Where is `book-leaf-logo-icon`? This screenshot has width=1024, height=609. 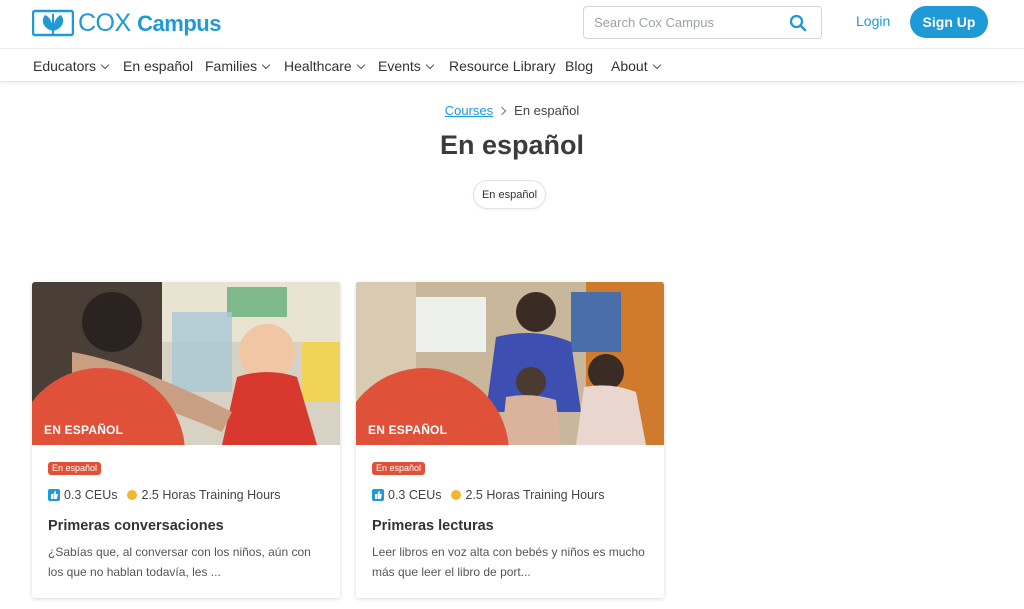 book-leaf-logo-icon is located at coordinates (53, 23).